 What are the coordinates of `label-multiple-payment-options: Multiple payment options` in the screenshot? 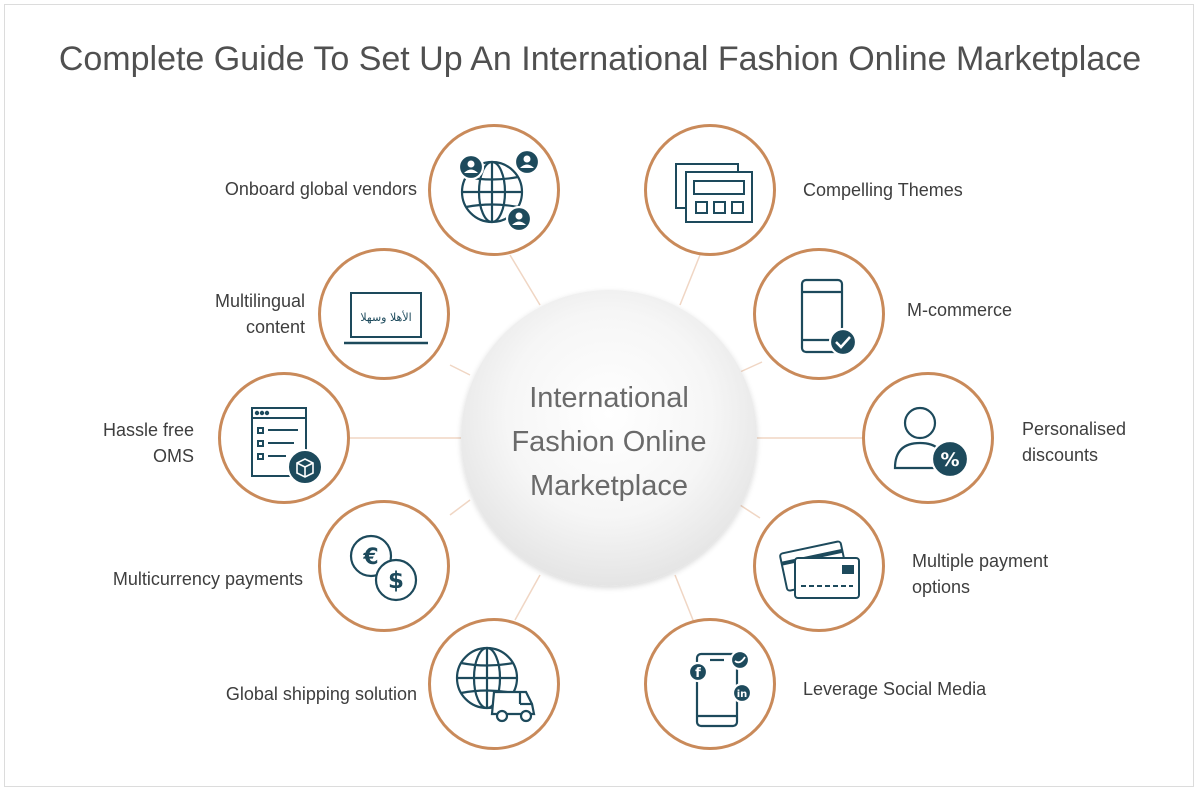 It's located at (980, 574).